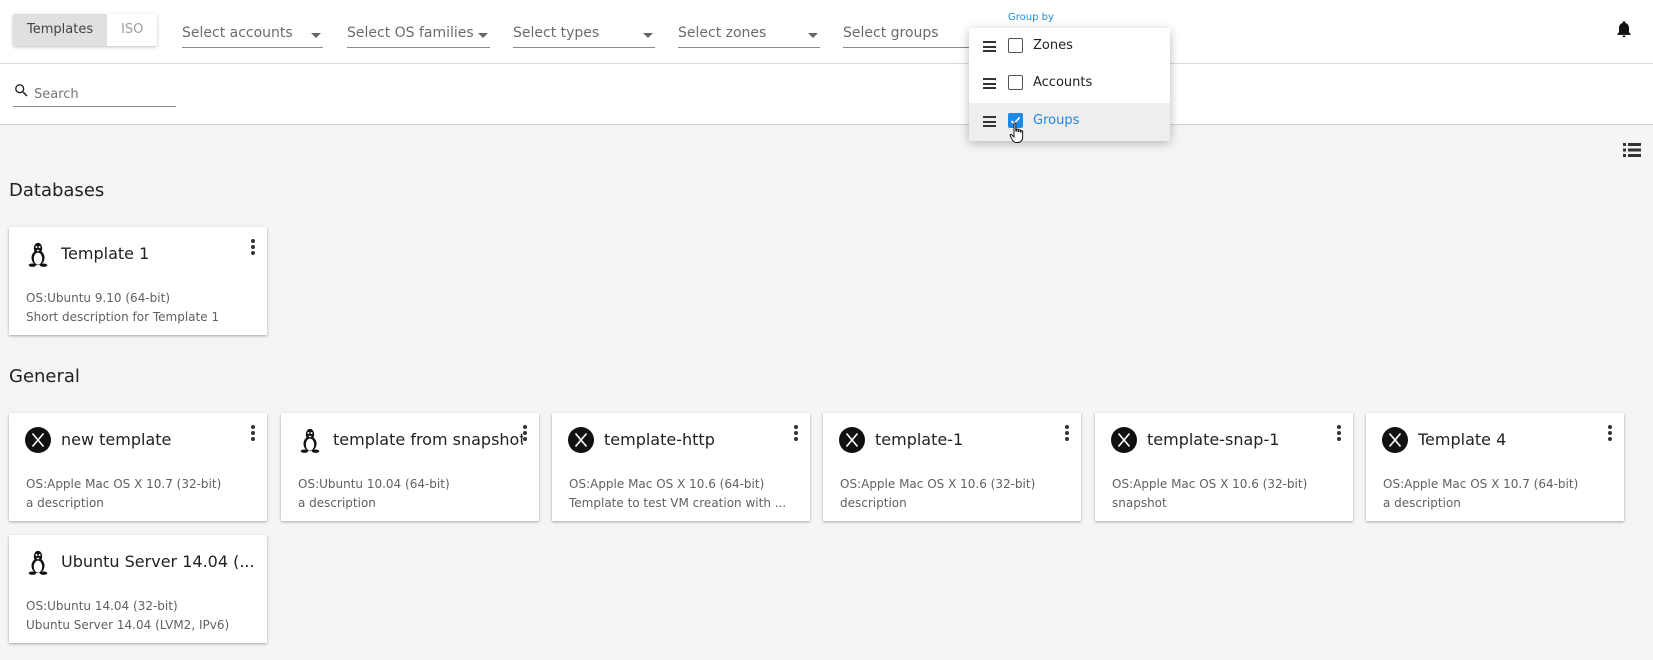 This screenshot has width=1653, height=660. I want to click on template-name: template from snapshot, so click(428, 439).